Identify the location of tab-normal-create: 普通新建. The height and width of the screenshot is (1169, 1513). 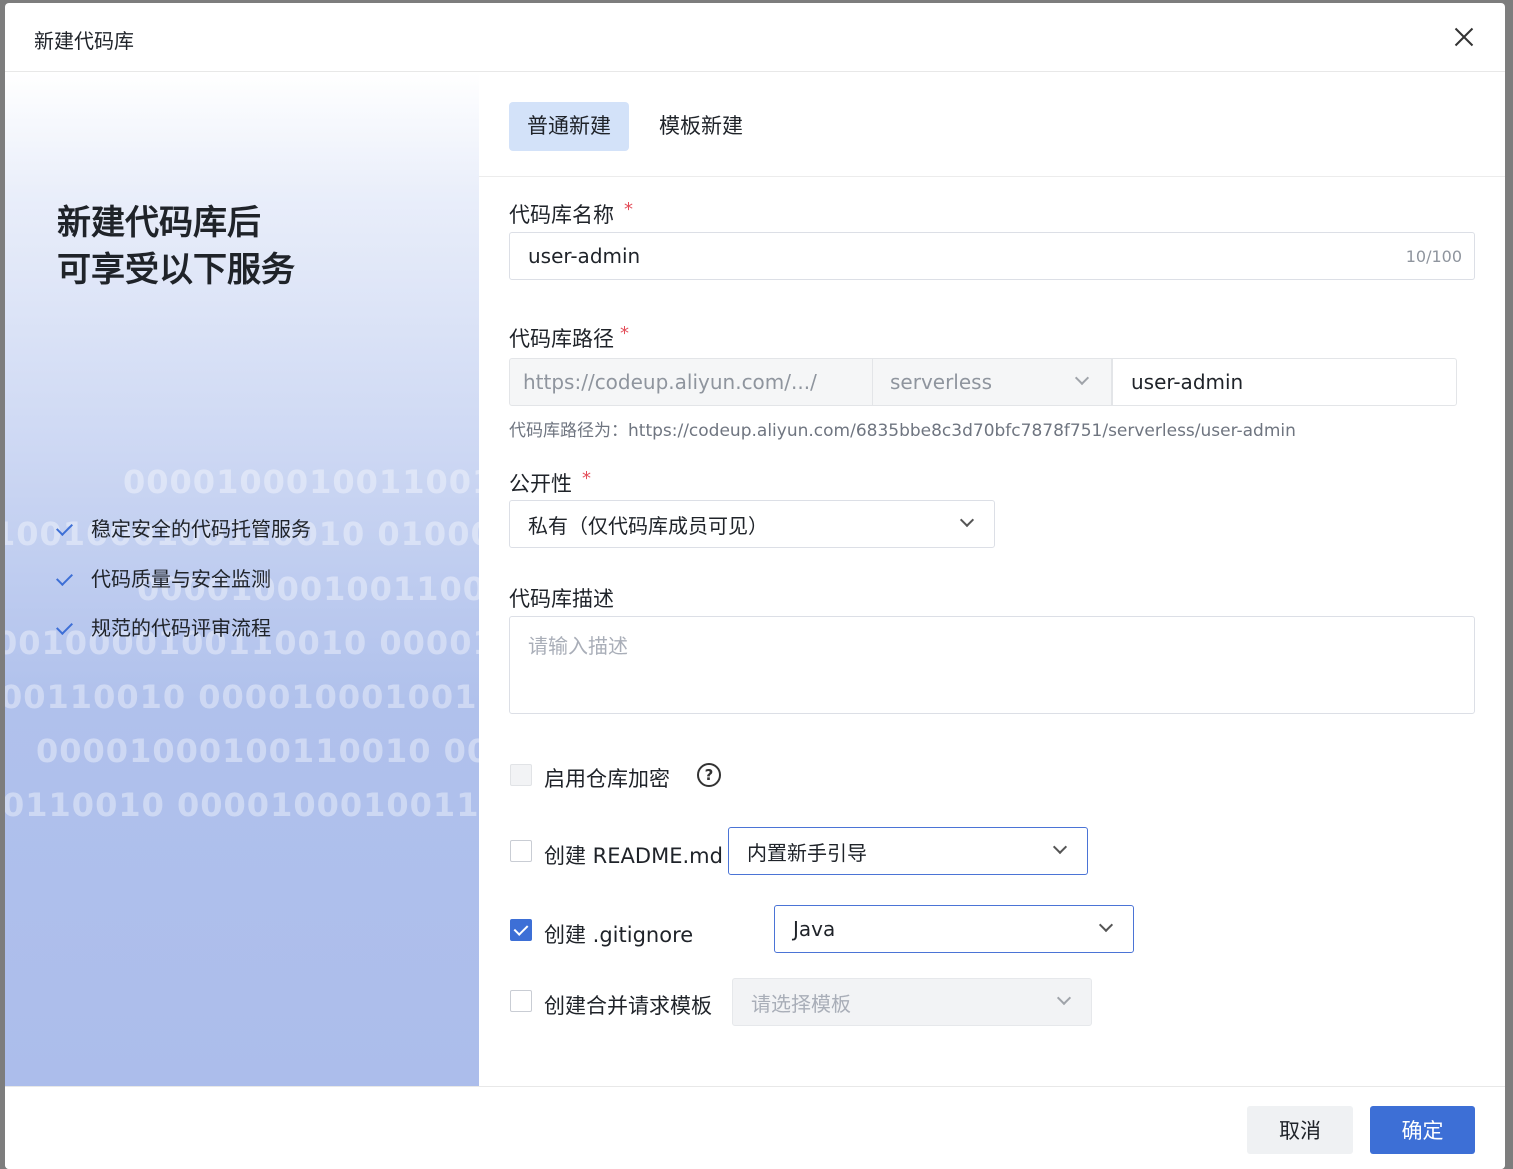
(569, 126).